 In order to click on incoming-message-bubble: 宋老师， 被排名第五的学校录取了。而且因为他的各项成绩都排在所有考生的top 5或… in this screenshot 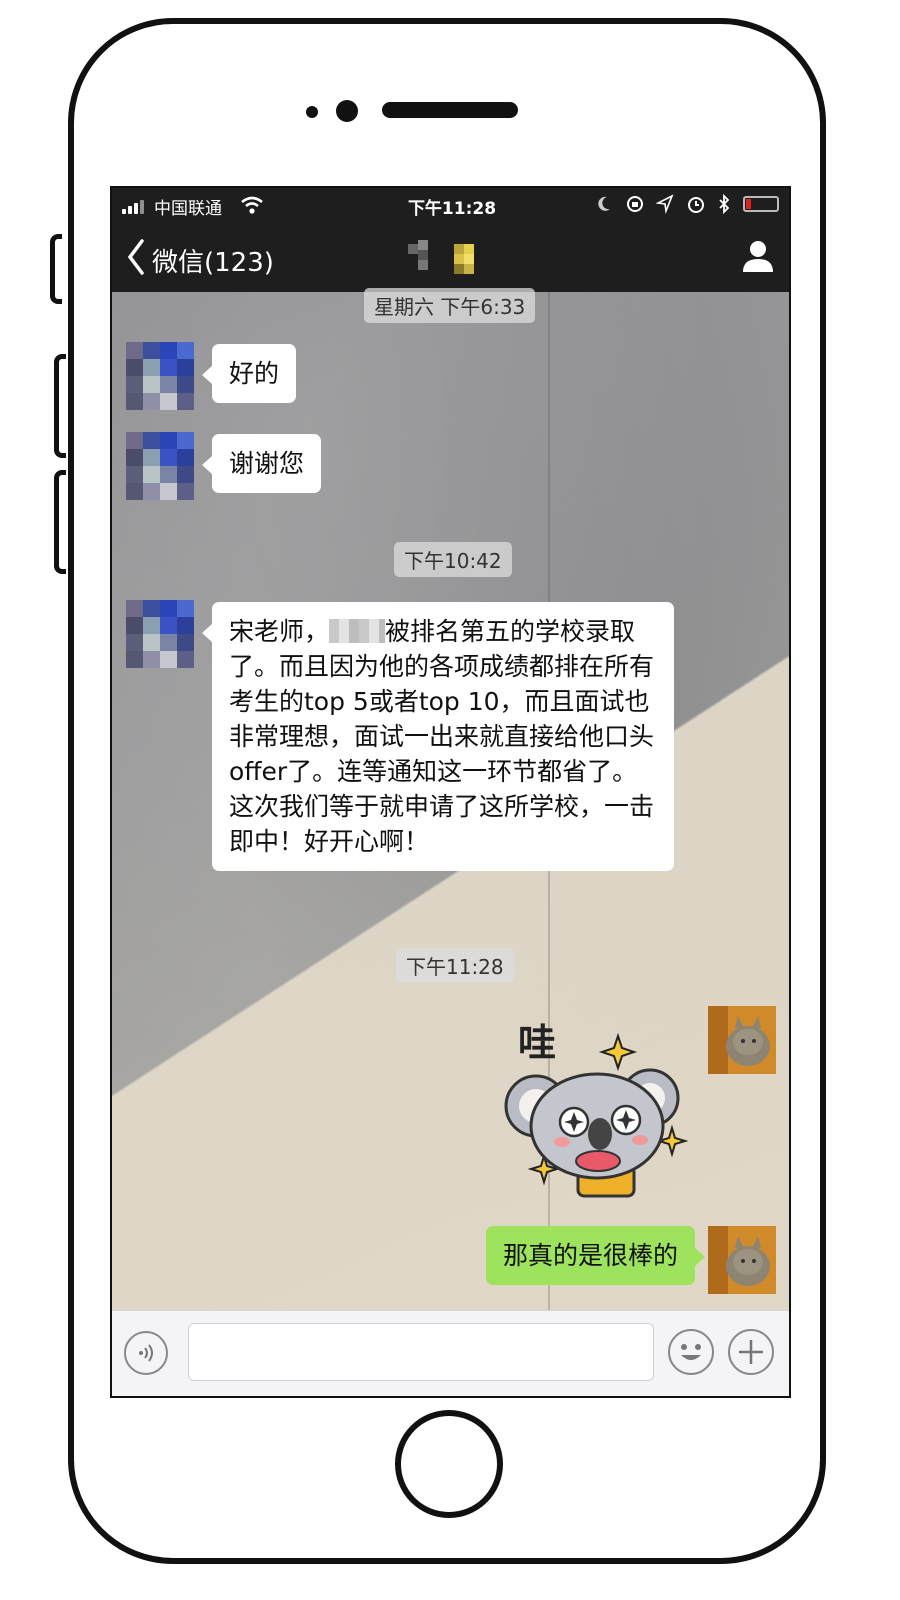, I will do `click(438, 736)`.